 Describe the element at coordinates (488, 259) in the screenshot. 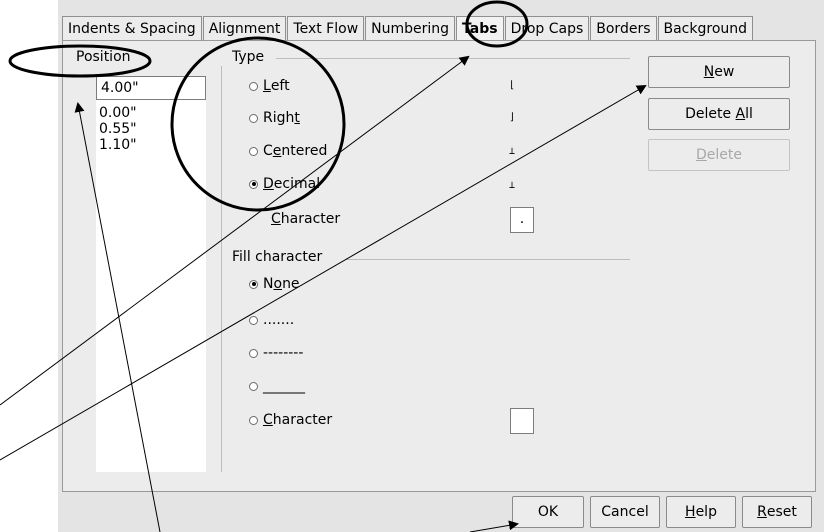

I see `fill-group-line` at that location.